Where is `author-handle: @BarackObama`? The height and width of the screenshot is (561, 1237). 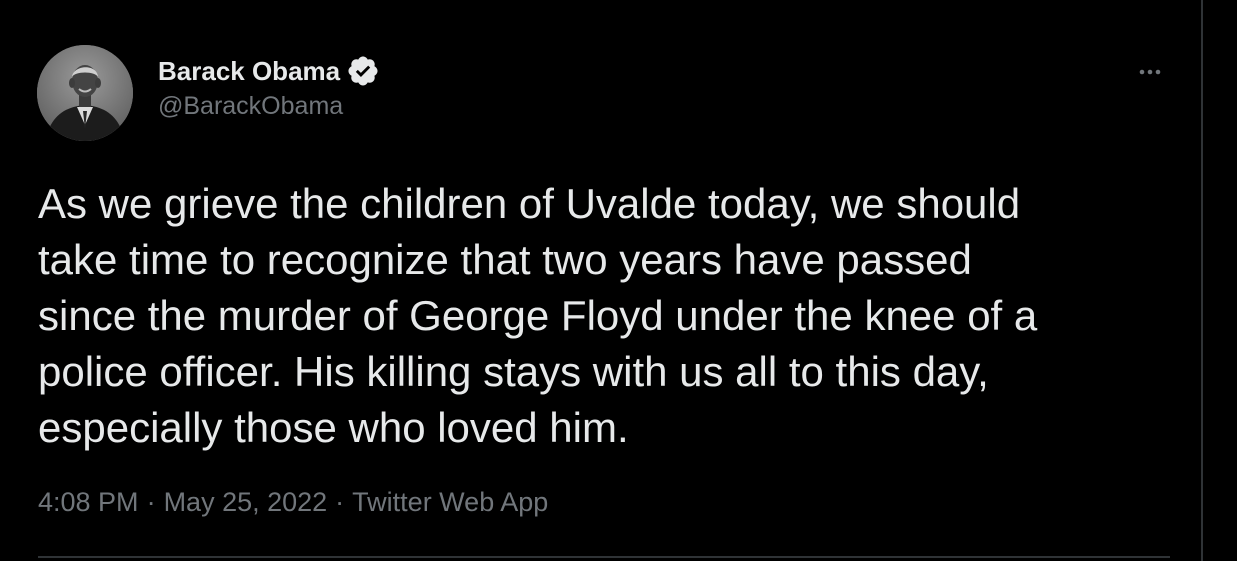 author-handle: @BarackObama is located at coordinates (269, 106).